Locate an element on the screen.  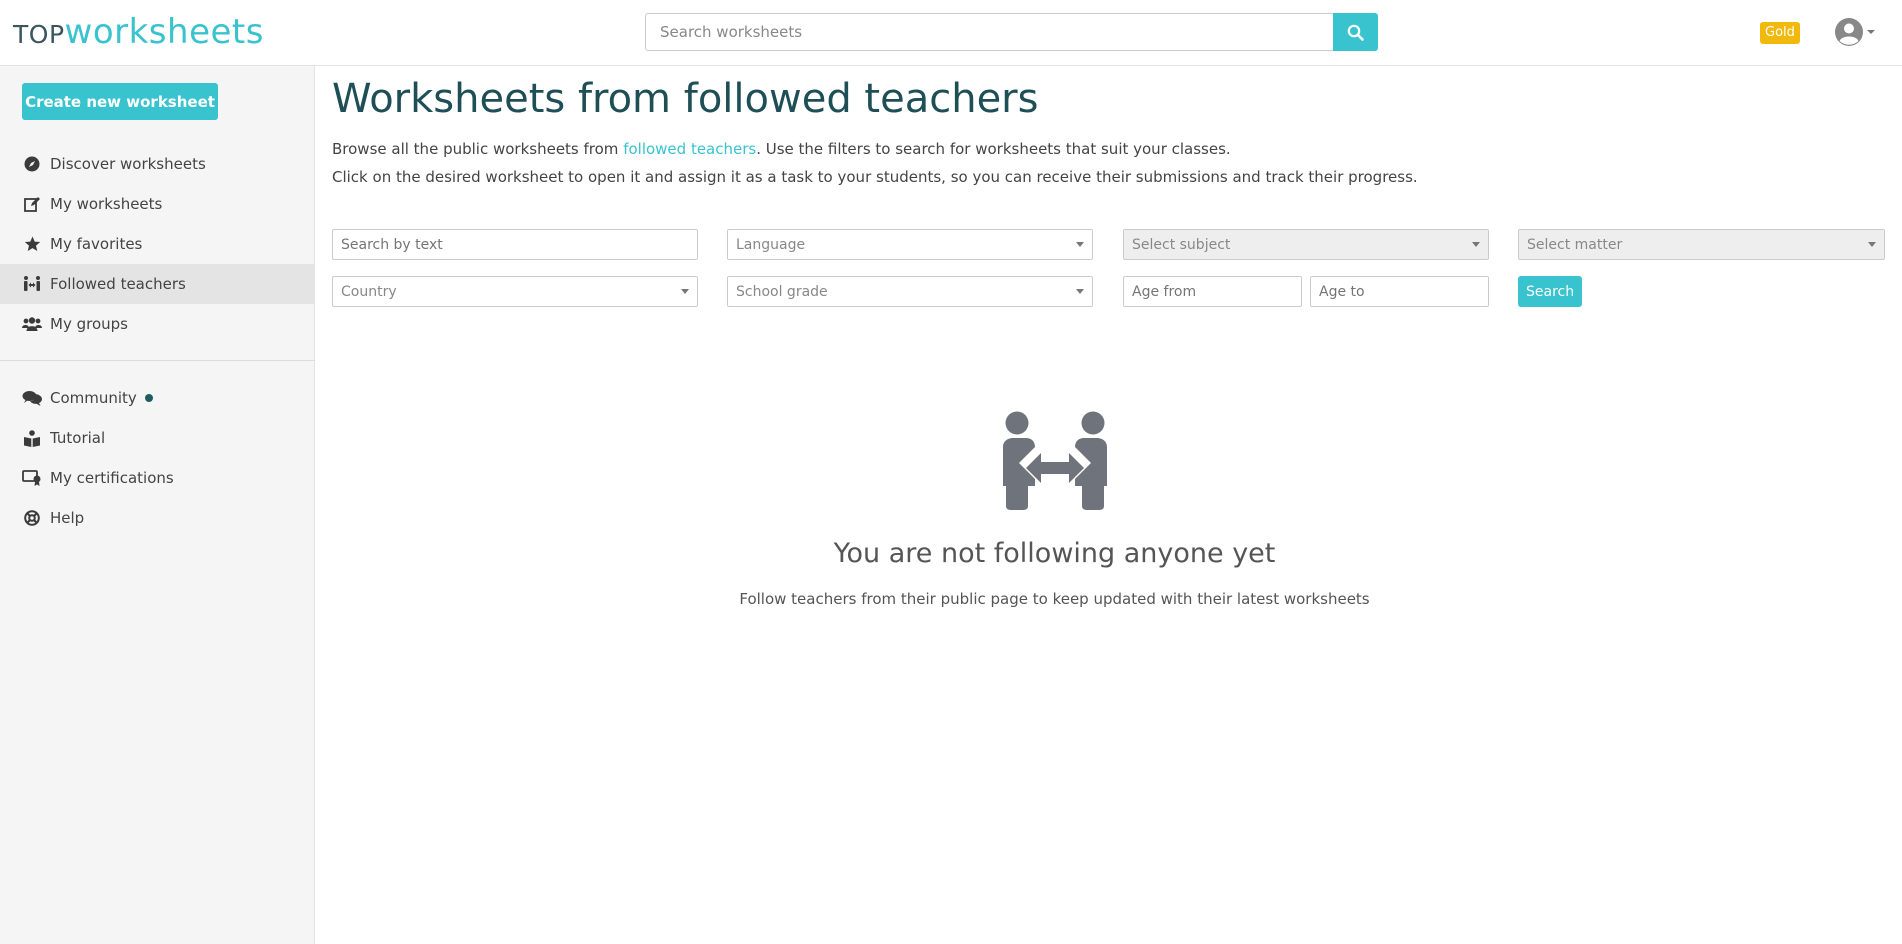
sidebar-item-my-certifications: My certifications is located at coordinates (157, 478).